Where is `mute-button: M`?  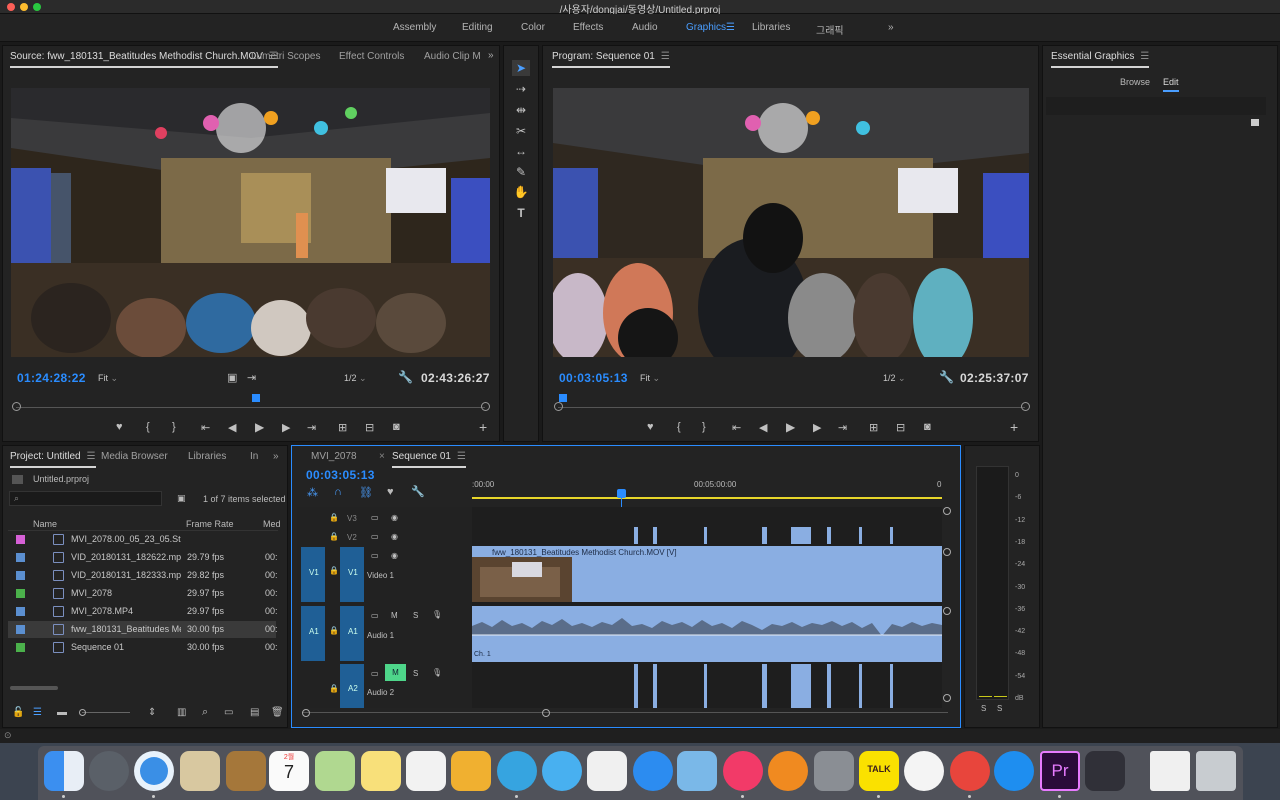 mute-button: M is located at coordinates (394, 615).